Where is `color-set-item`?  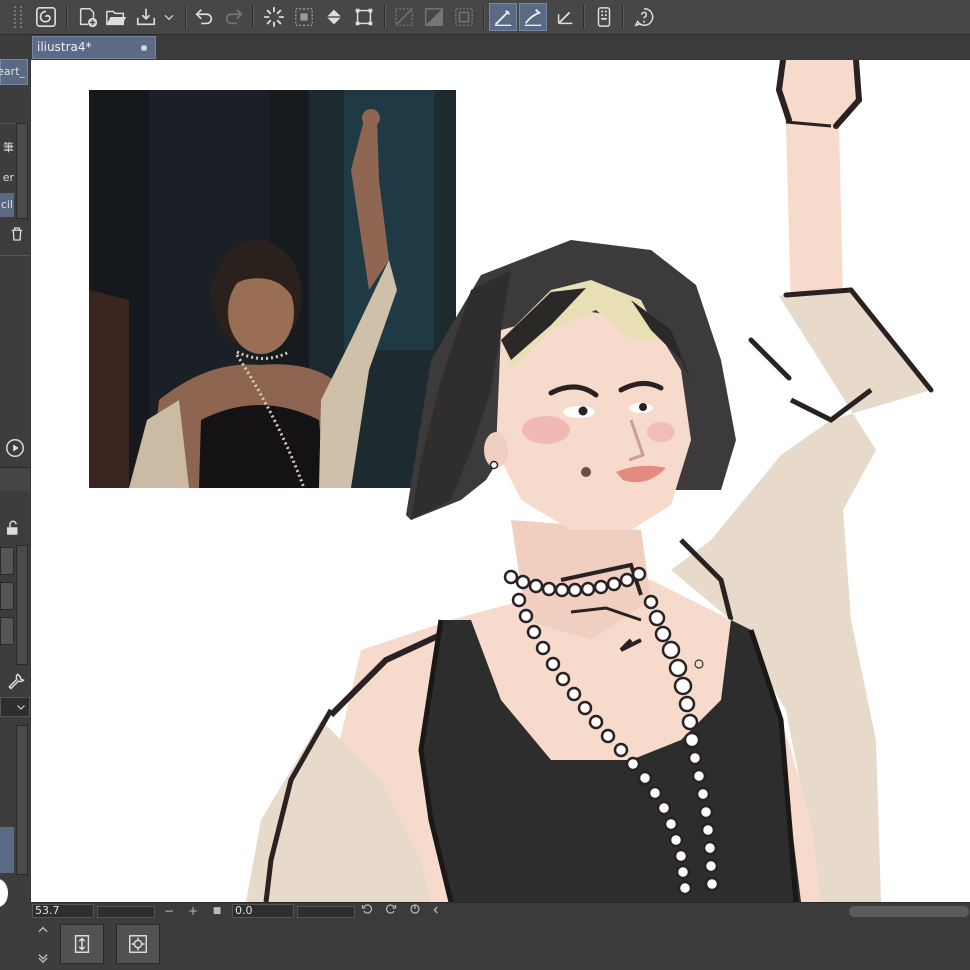
color-set-item is located at coordinates (7, 850).